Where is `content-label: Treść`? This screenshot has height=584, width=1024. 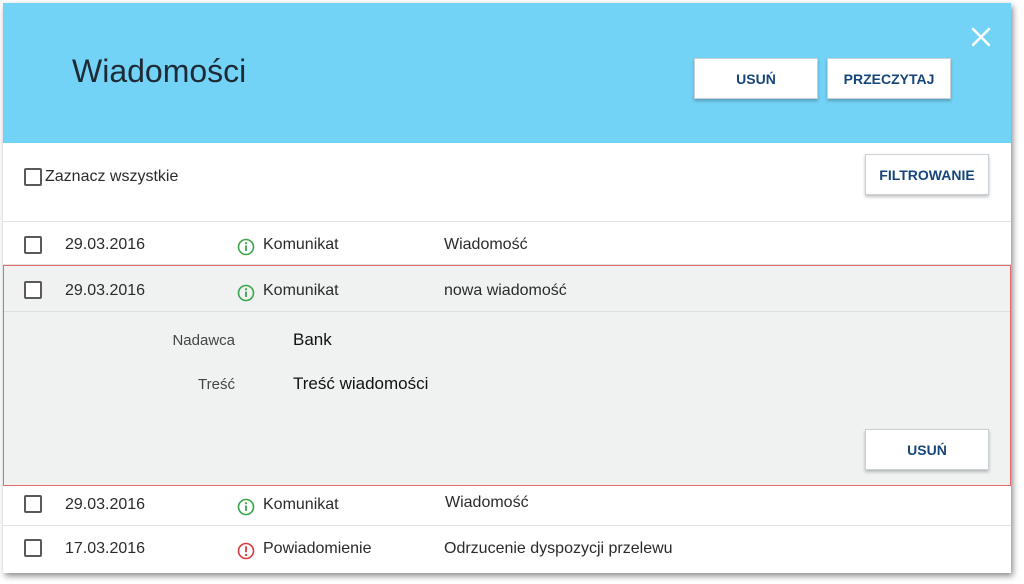
content-label: Treść is located at coordinates (216, 384).